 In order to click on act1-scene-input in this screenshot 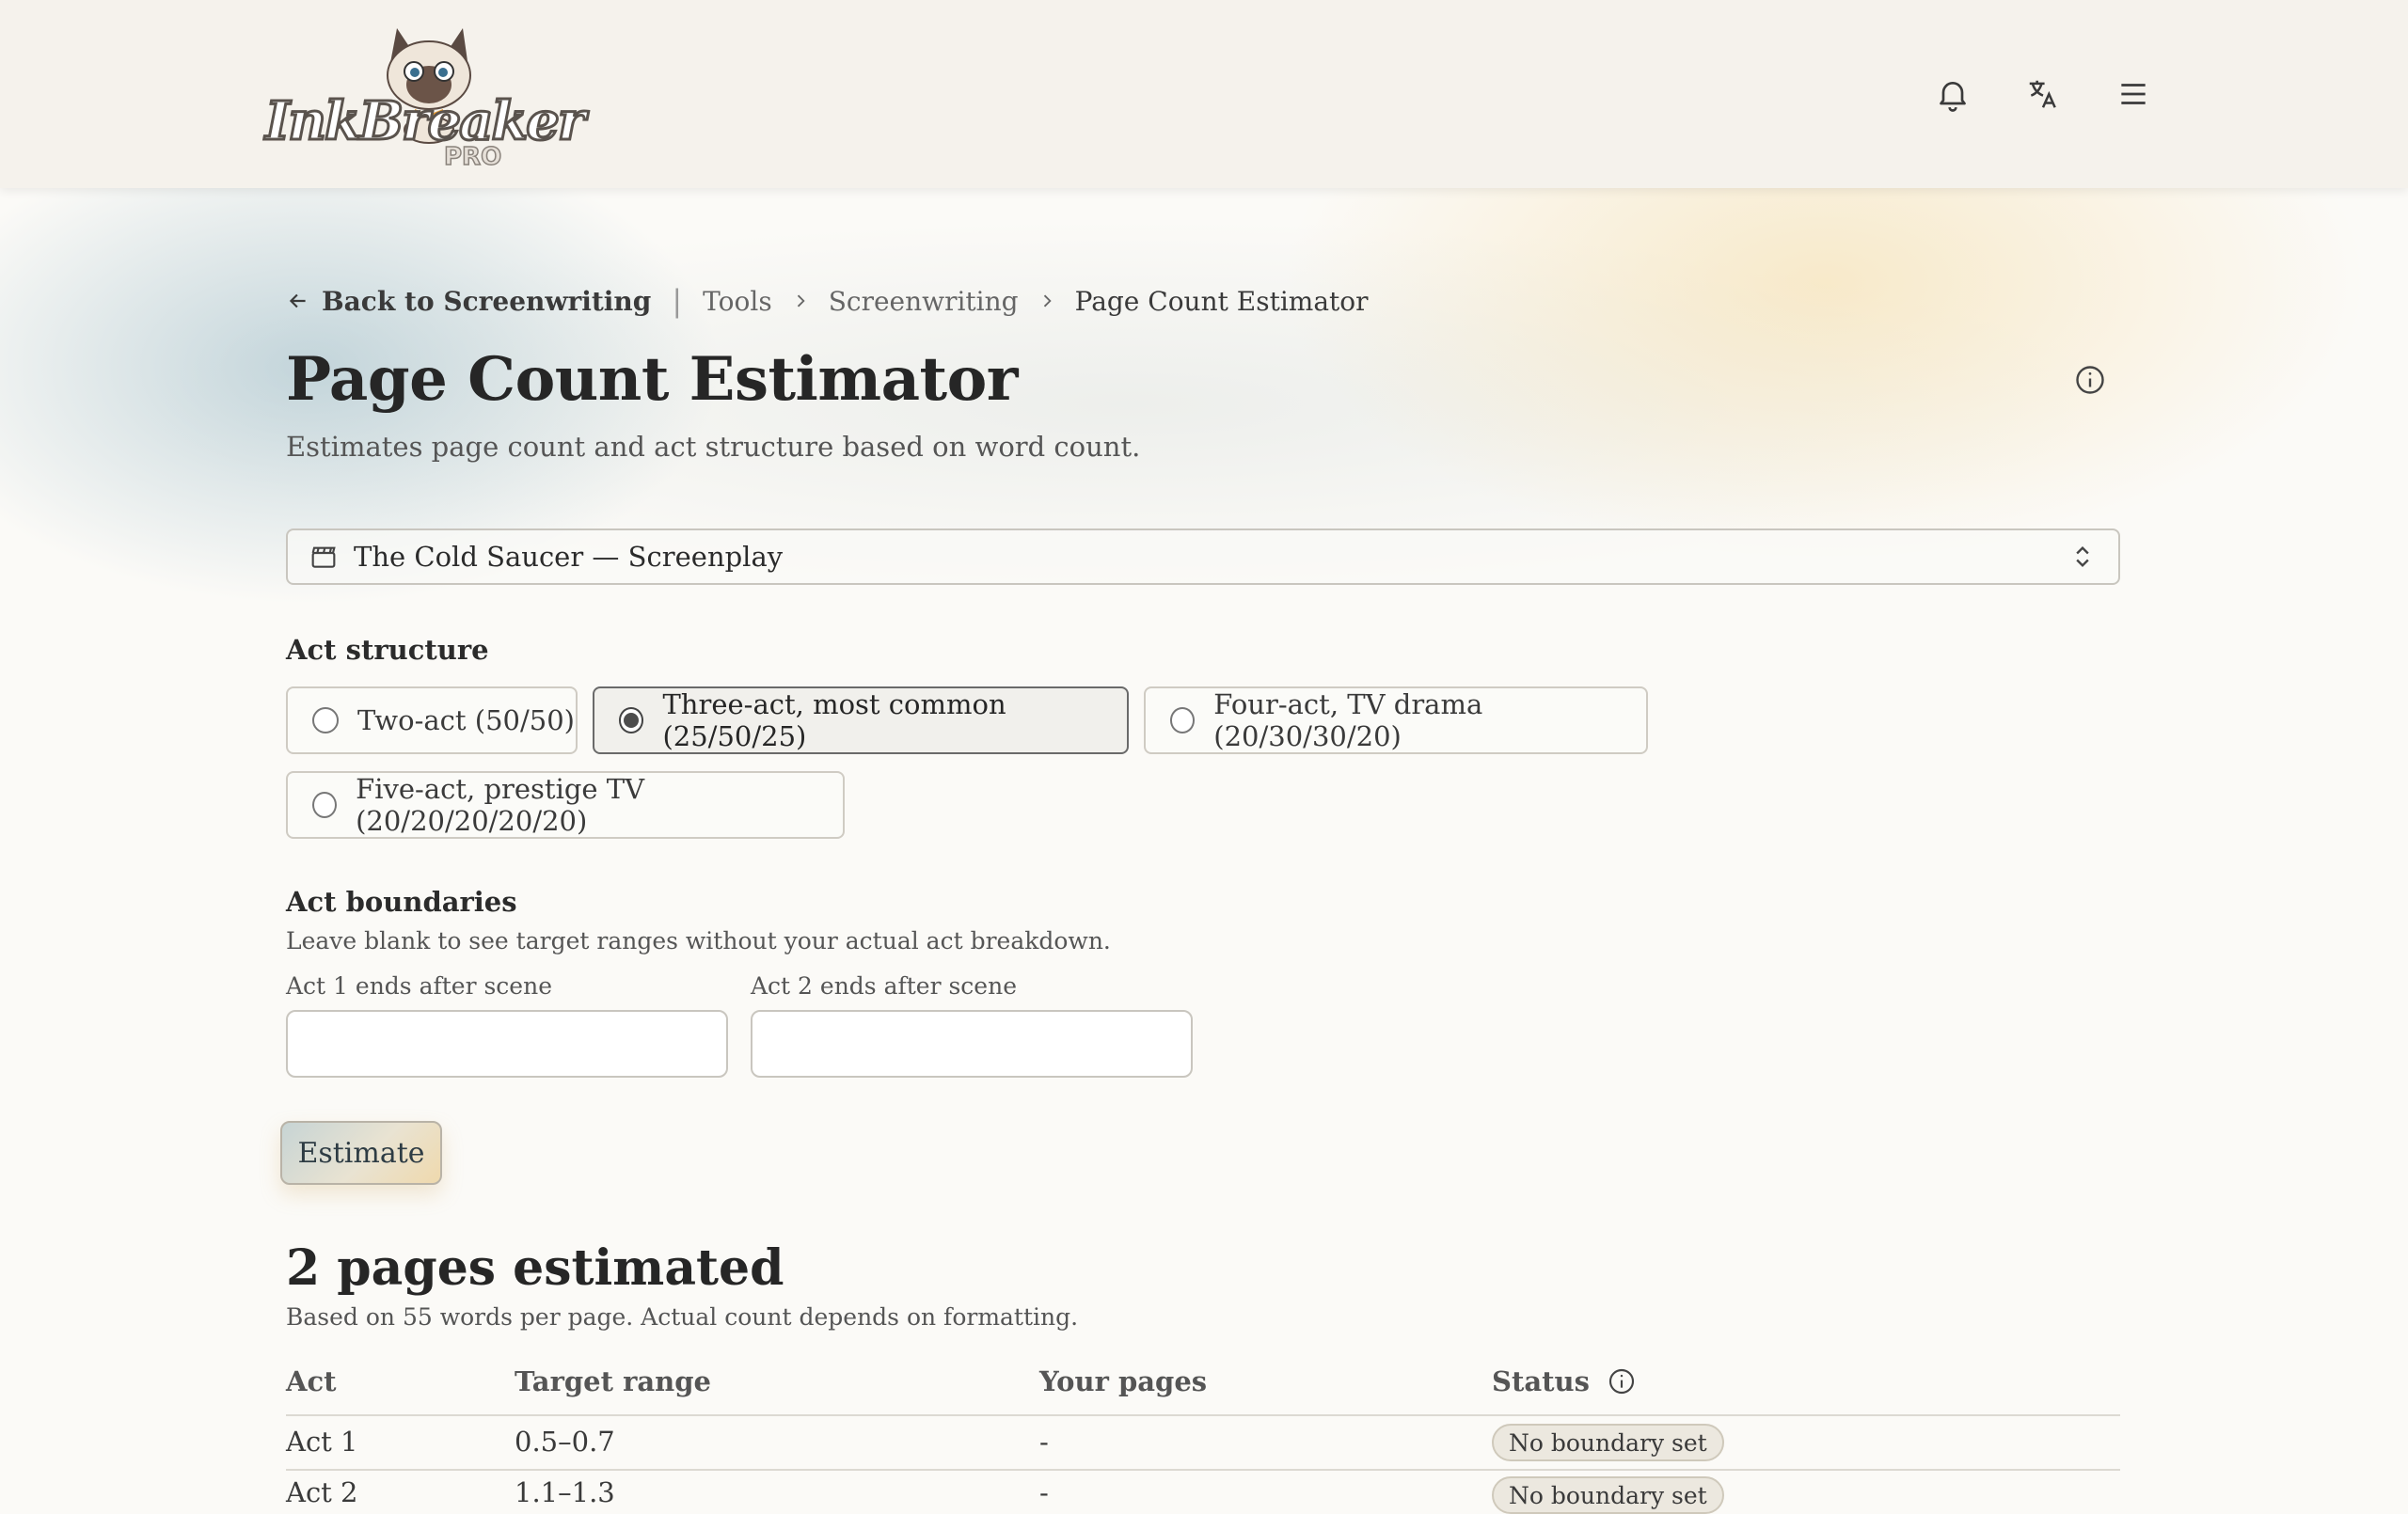, I will do `click(507, 1044)`.